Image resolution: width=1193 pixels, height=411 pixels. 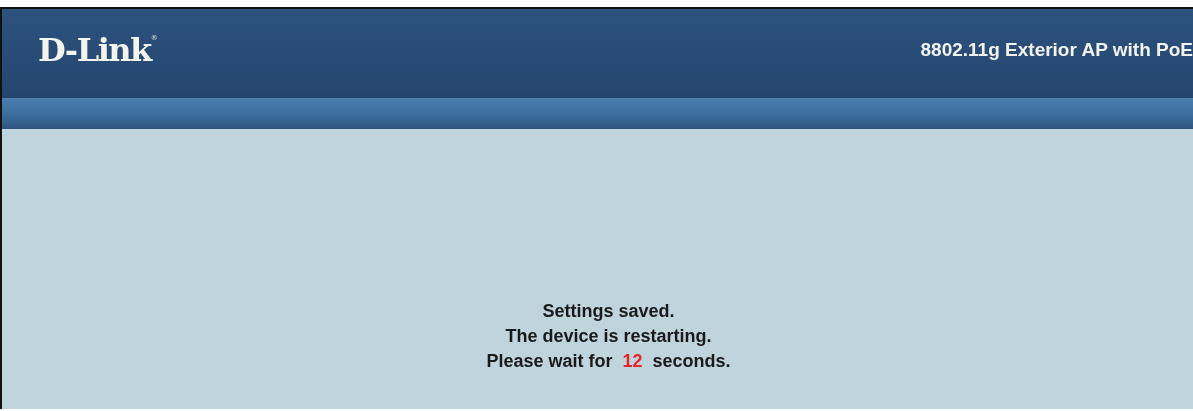 I want to click on countdown-value: 12, so click(x=632, y=361).